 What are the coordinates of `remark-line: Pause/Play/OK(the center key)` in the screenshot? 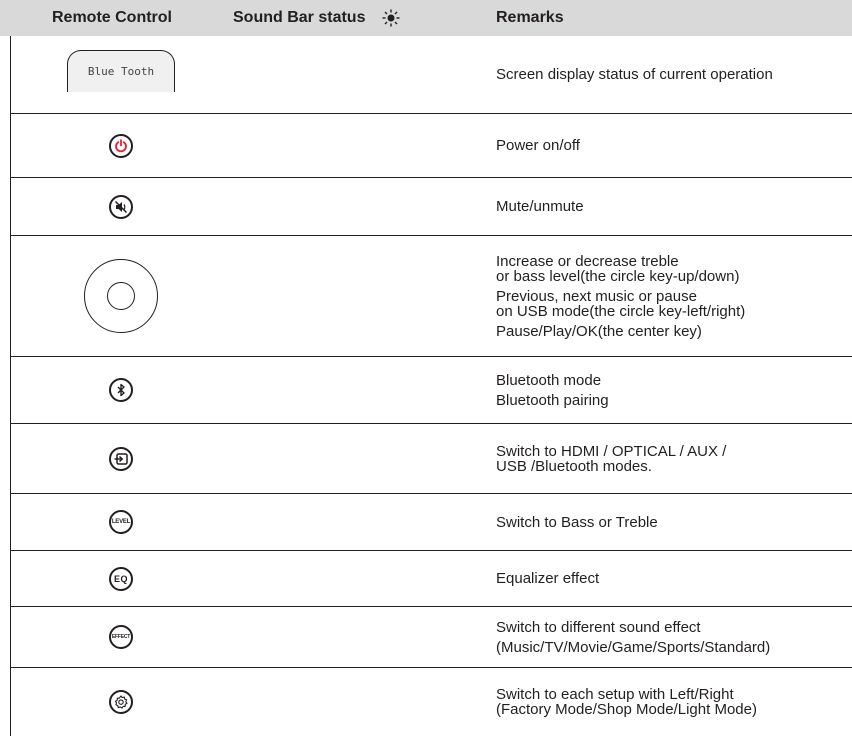 It's located at (599, 331).